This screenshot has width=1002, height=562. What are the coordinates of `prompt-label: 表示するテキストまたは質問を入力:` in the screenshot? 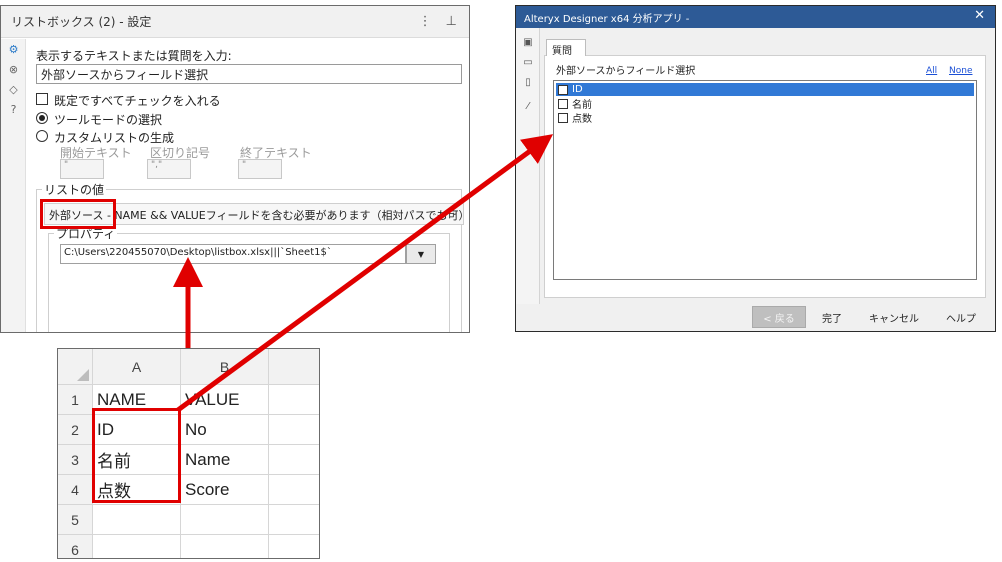 It's located at (134, 56).